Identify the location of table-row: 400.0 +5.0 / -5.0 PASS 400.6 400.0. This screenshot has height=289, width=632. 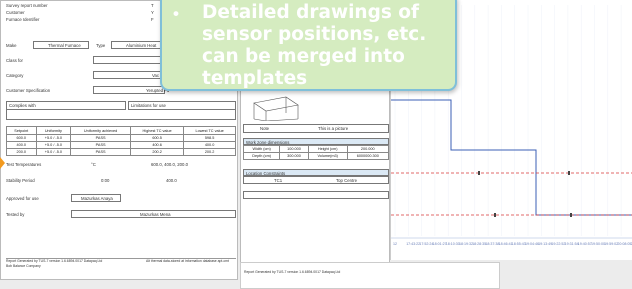
(121, 145).